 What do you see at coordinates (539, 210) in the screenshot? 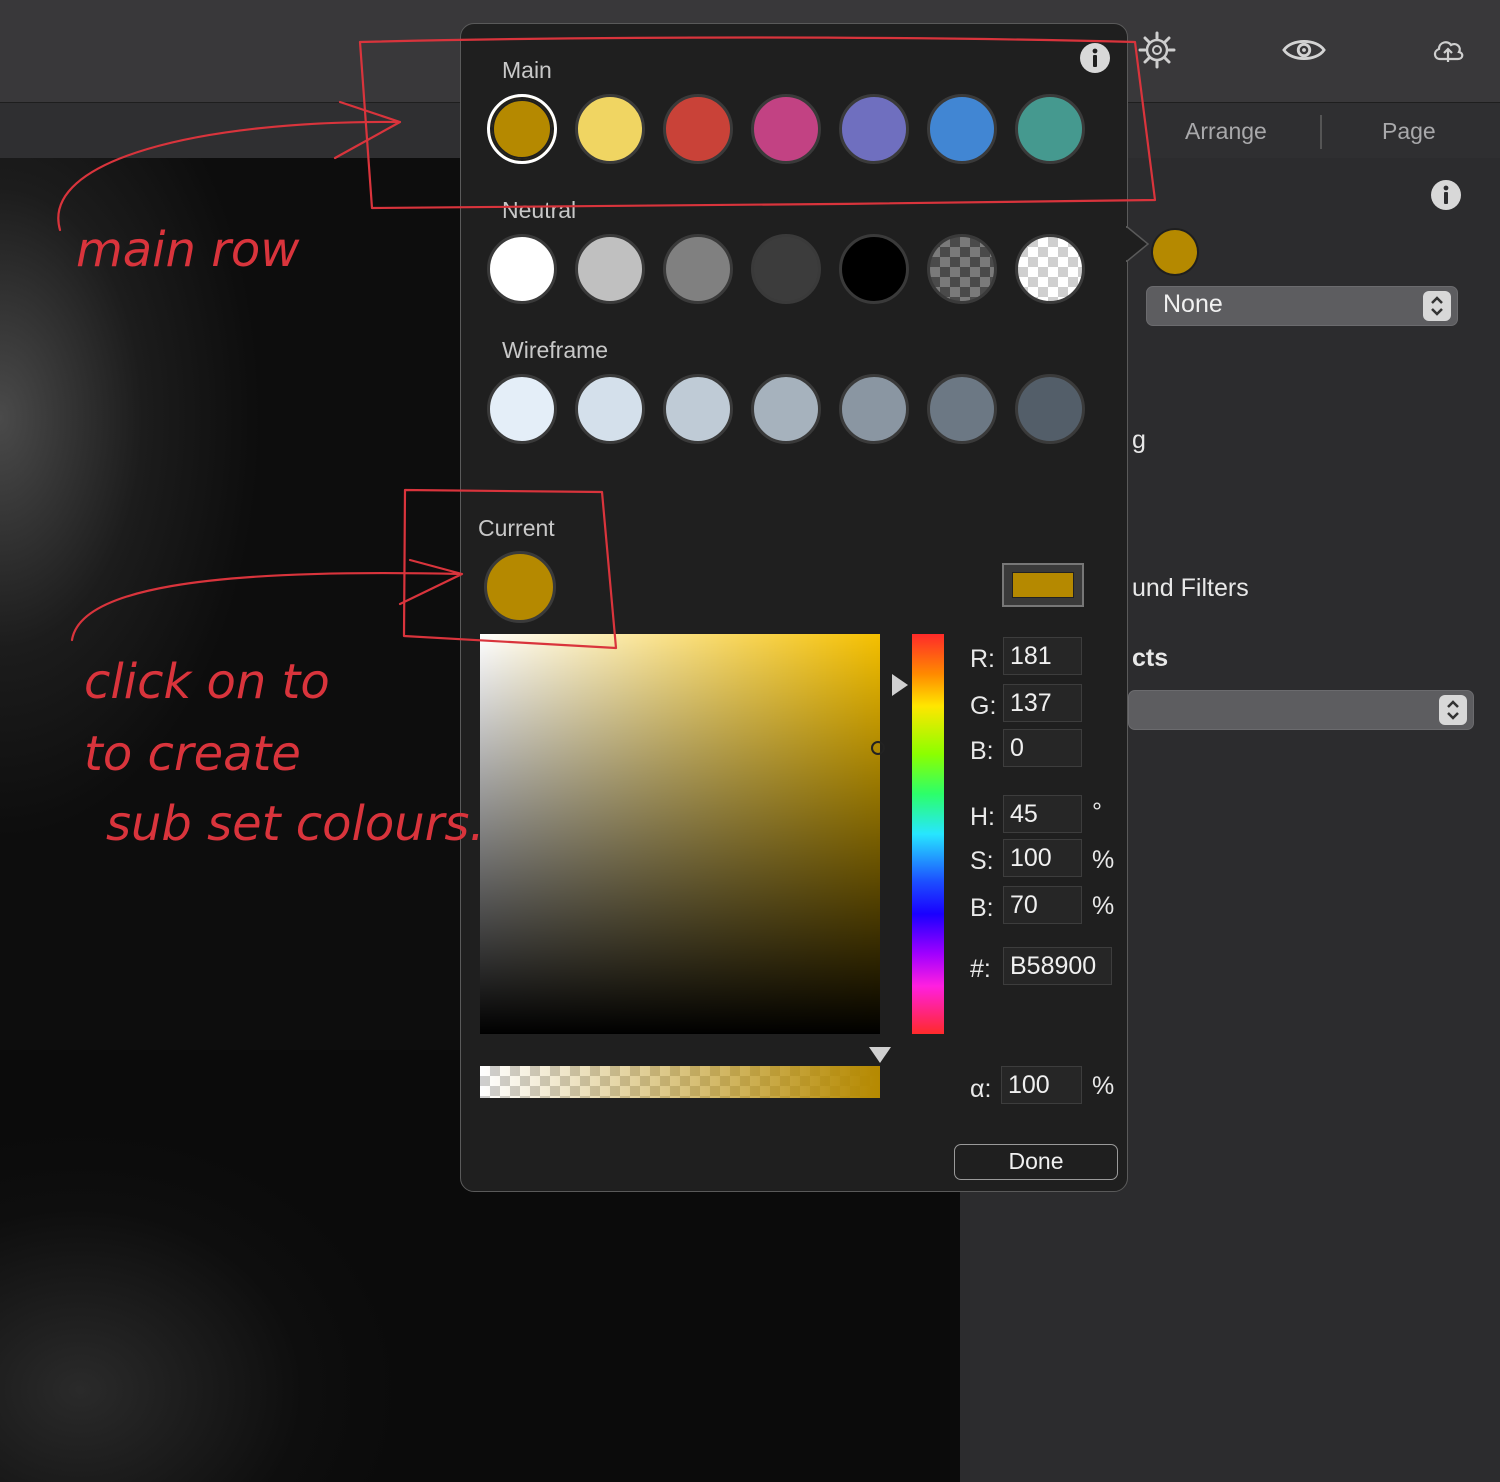
I see `neutral-section-label: Neutral` at bounding box center [539, 210].